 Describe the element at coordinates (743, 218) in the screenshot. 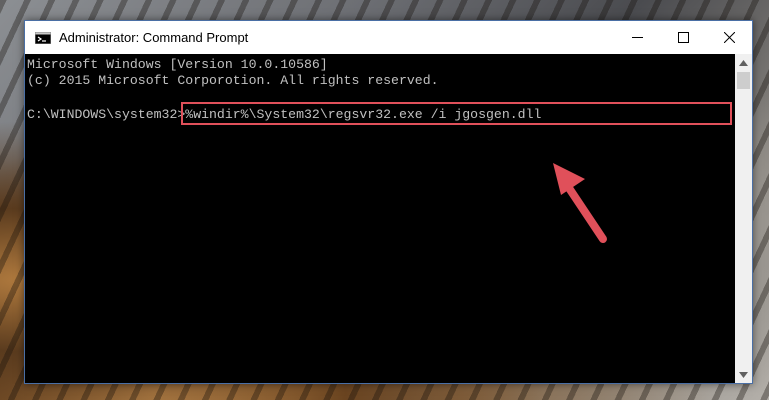

I see `vertical-scrollbar` at that location.